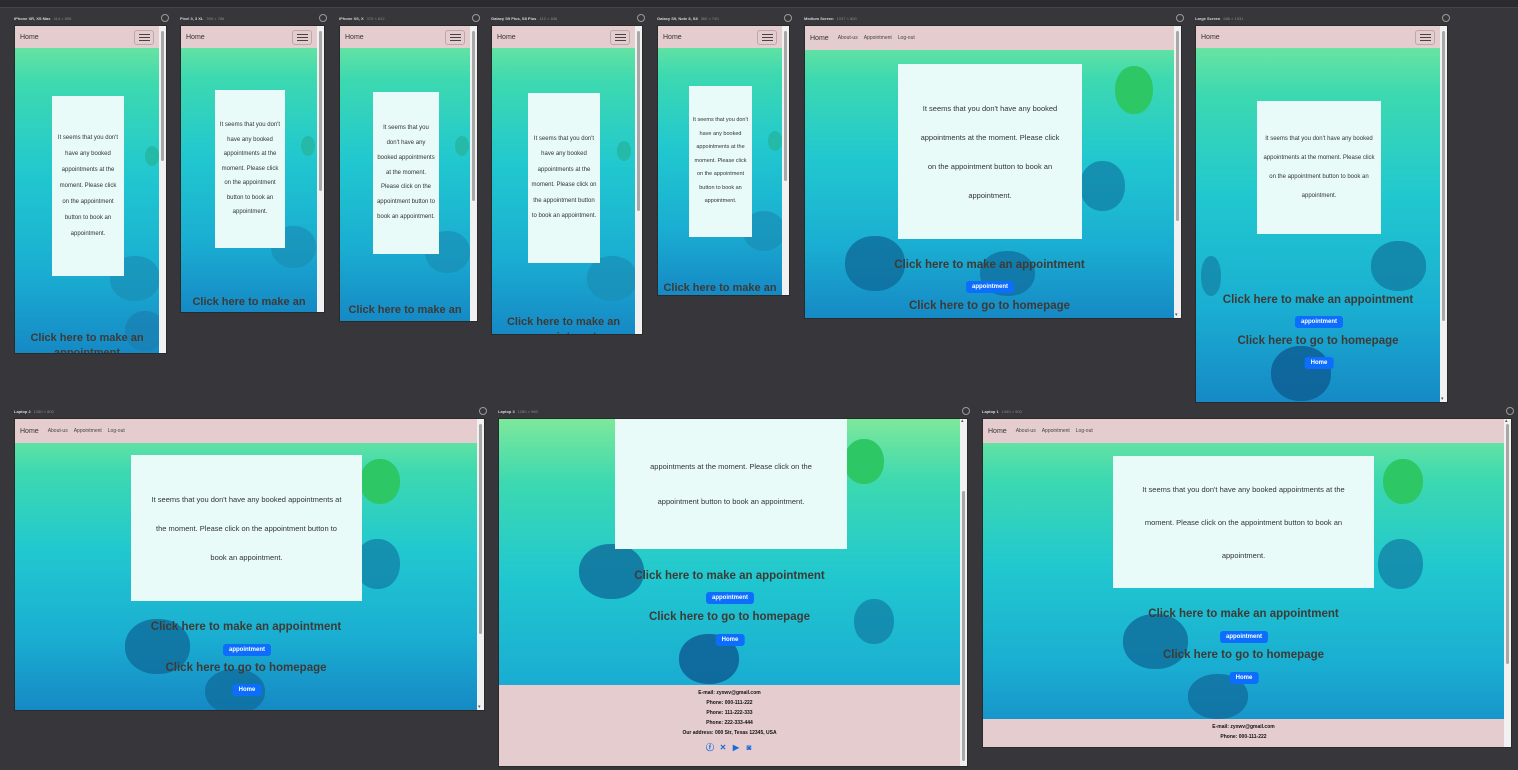 The image size is (1518, 770). I want to click on device-dims: 414 × 896, so click(62, 18).